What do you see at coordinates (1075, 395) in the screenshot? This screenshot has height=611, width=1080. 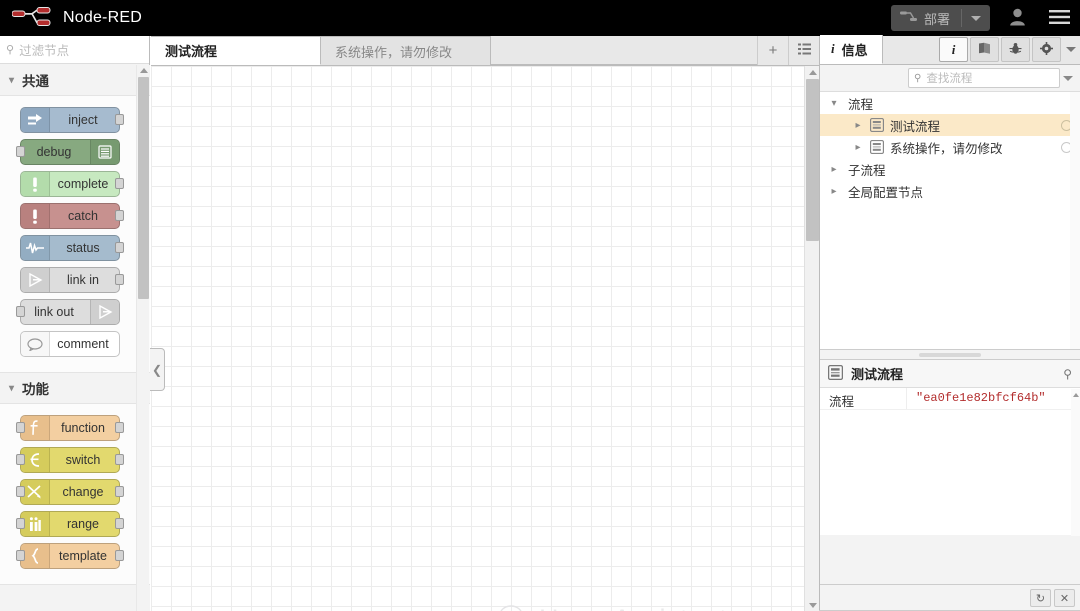 I see `properties-scroll-up-icon` at bounding box center [1075, 395].